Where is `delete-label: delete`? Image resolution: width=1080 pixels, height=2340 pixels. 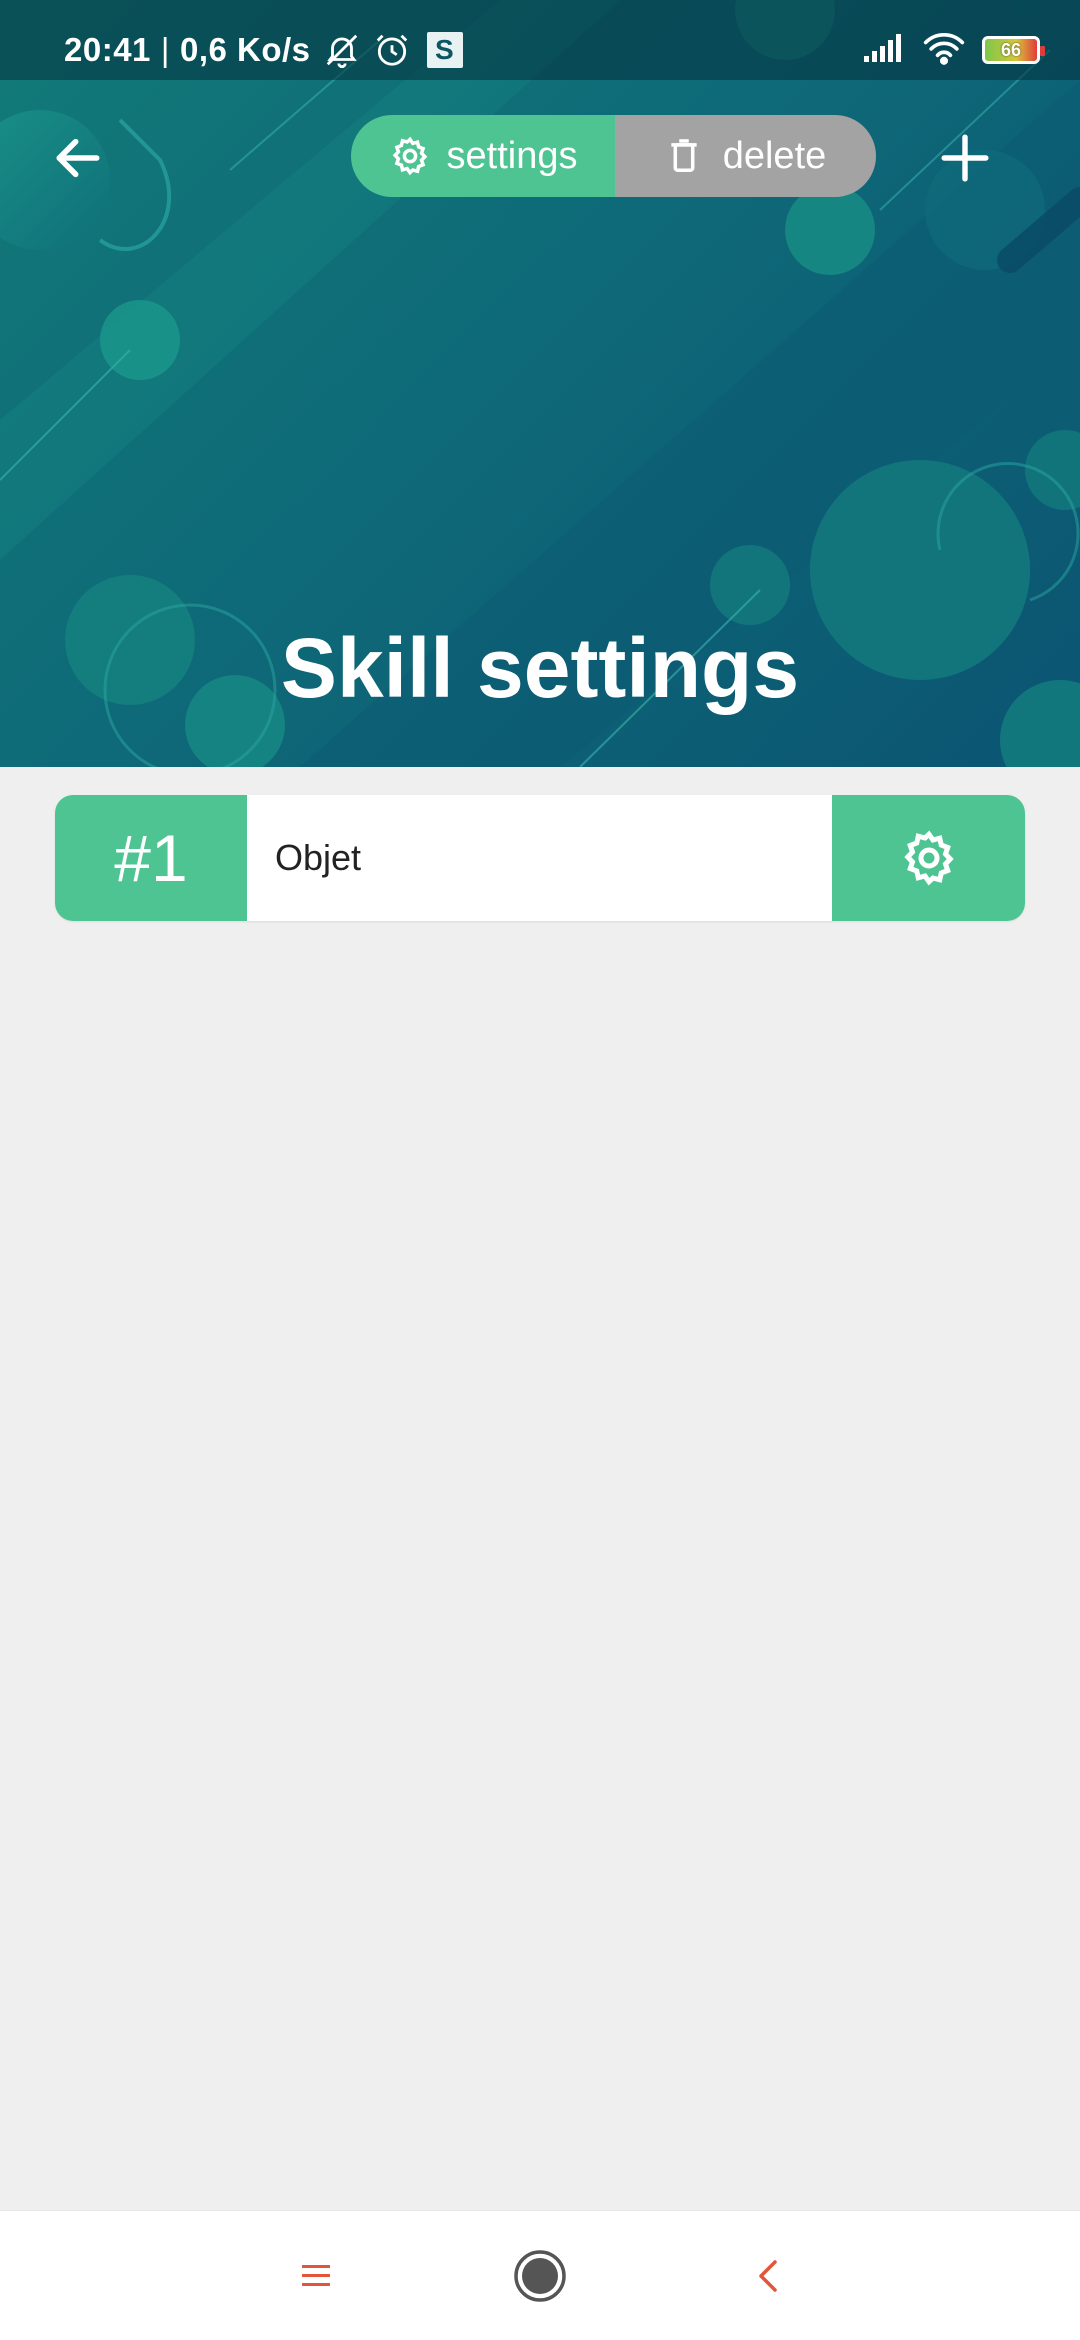
delete-label: delete is located at coordinates (774, 155).